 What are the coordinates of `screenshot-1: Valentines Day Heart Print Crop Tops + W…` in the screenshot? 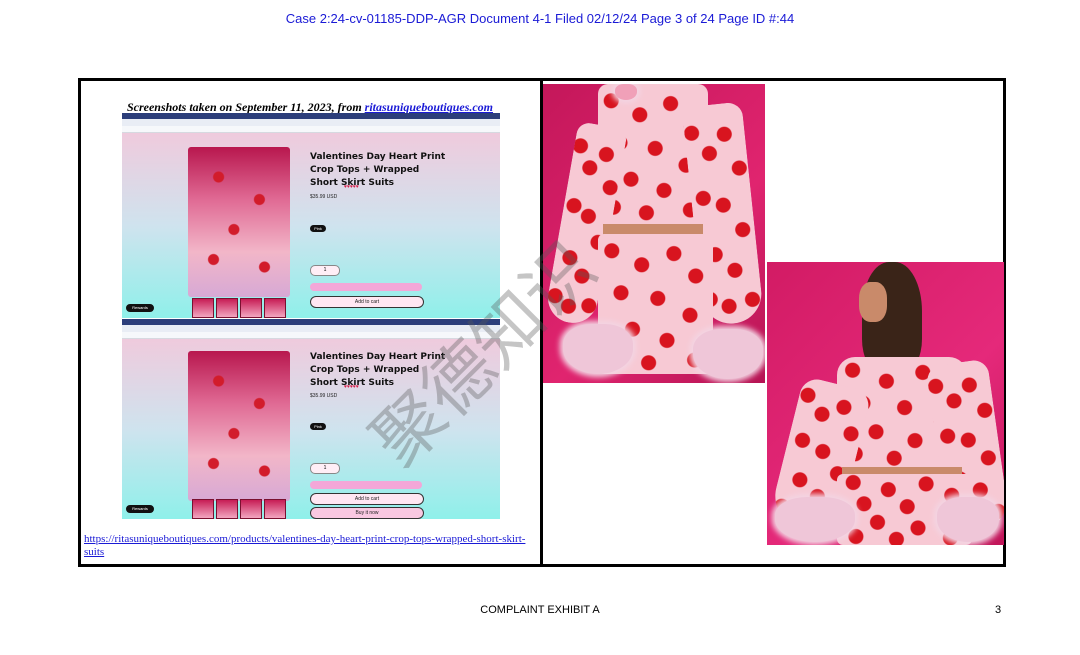 It's located at (311, 215).